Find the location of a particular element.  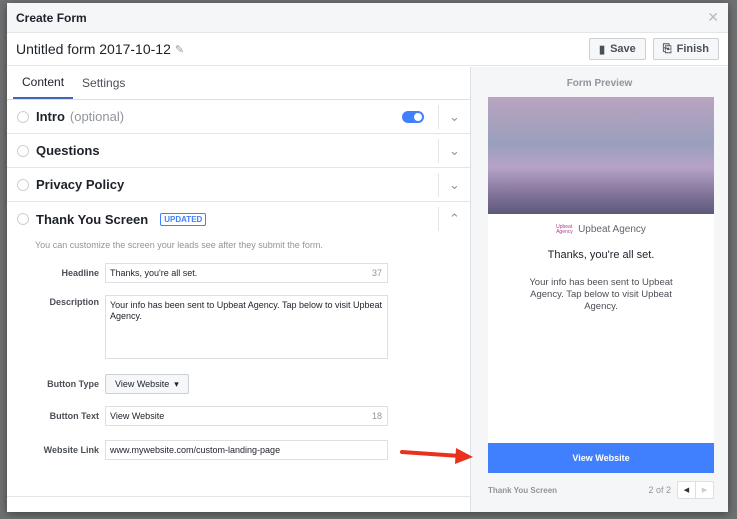

char-count: 37 is located at coordinates (376, 273).